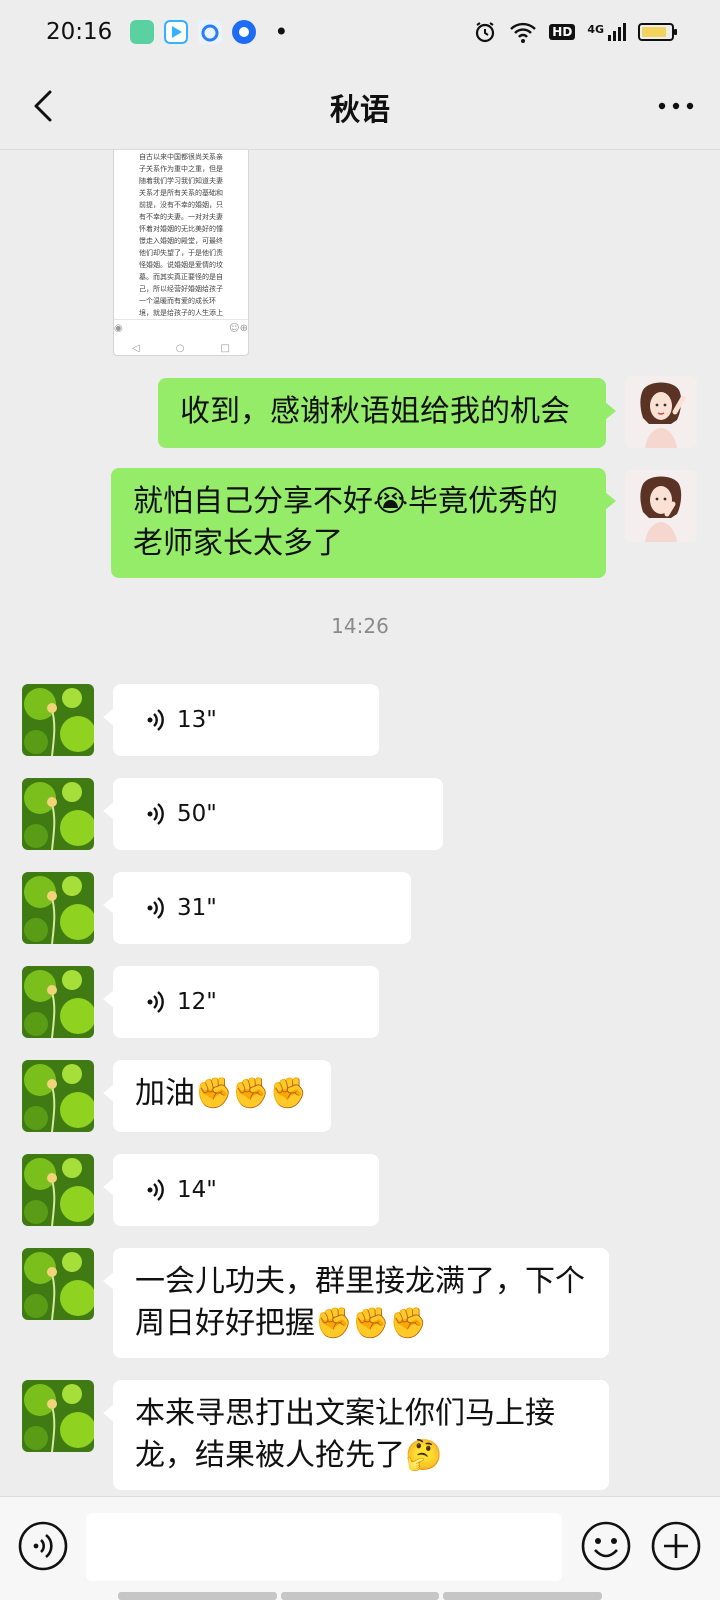 Image resolution: width=720 pixels, height=1600 pixels. I want to click on voice-message: 13", so click(241, 720).